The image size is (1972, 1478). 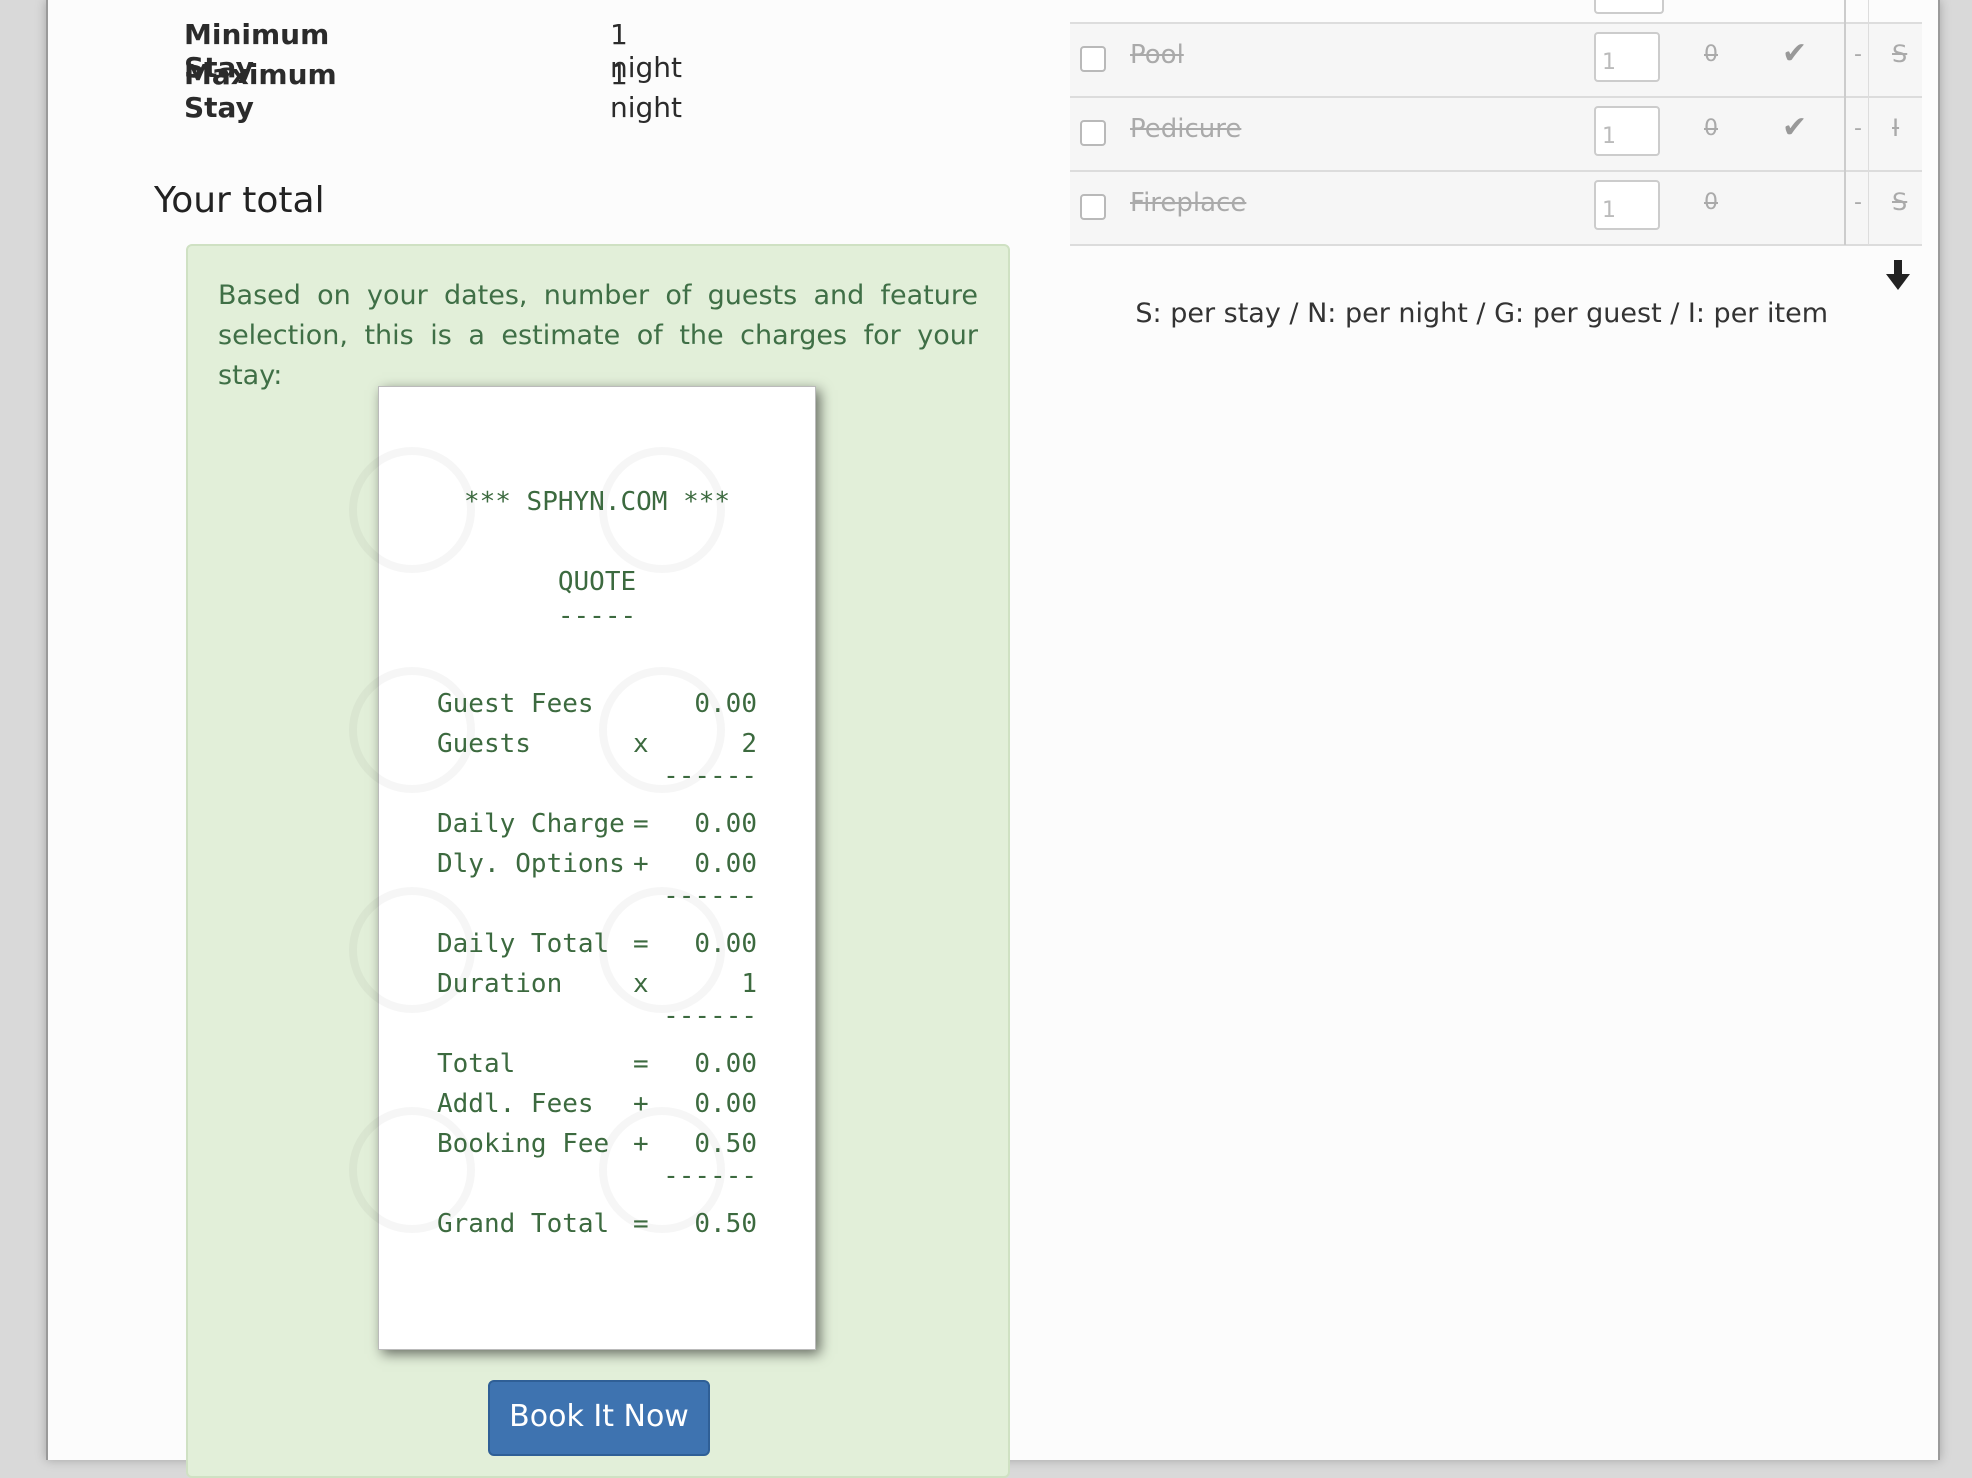 What do you see at coordinates (597, 1106) in the screenshot?
I see `receipt-line-additional-fees: Addl. Fees + 0.00` at bounding box center [597, 1106].